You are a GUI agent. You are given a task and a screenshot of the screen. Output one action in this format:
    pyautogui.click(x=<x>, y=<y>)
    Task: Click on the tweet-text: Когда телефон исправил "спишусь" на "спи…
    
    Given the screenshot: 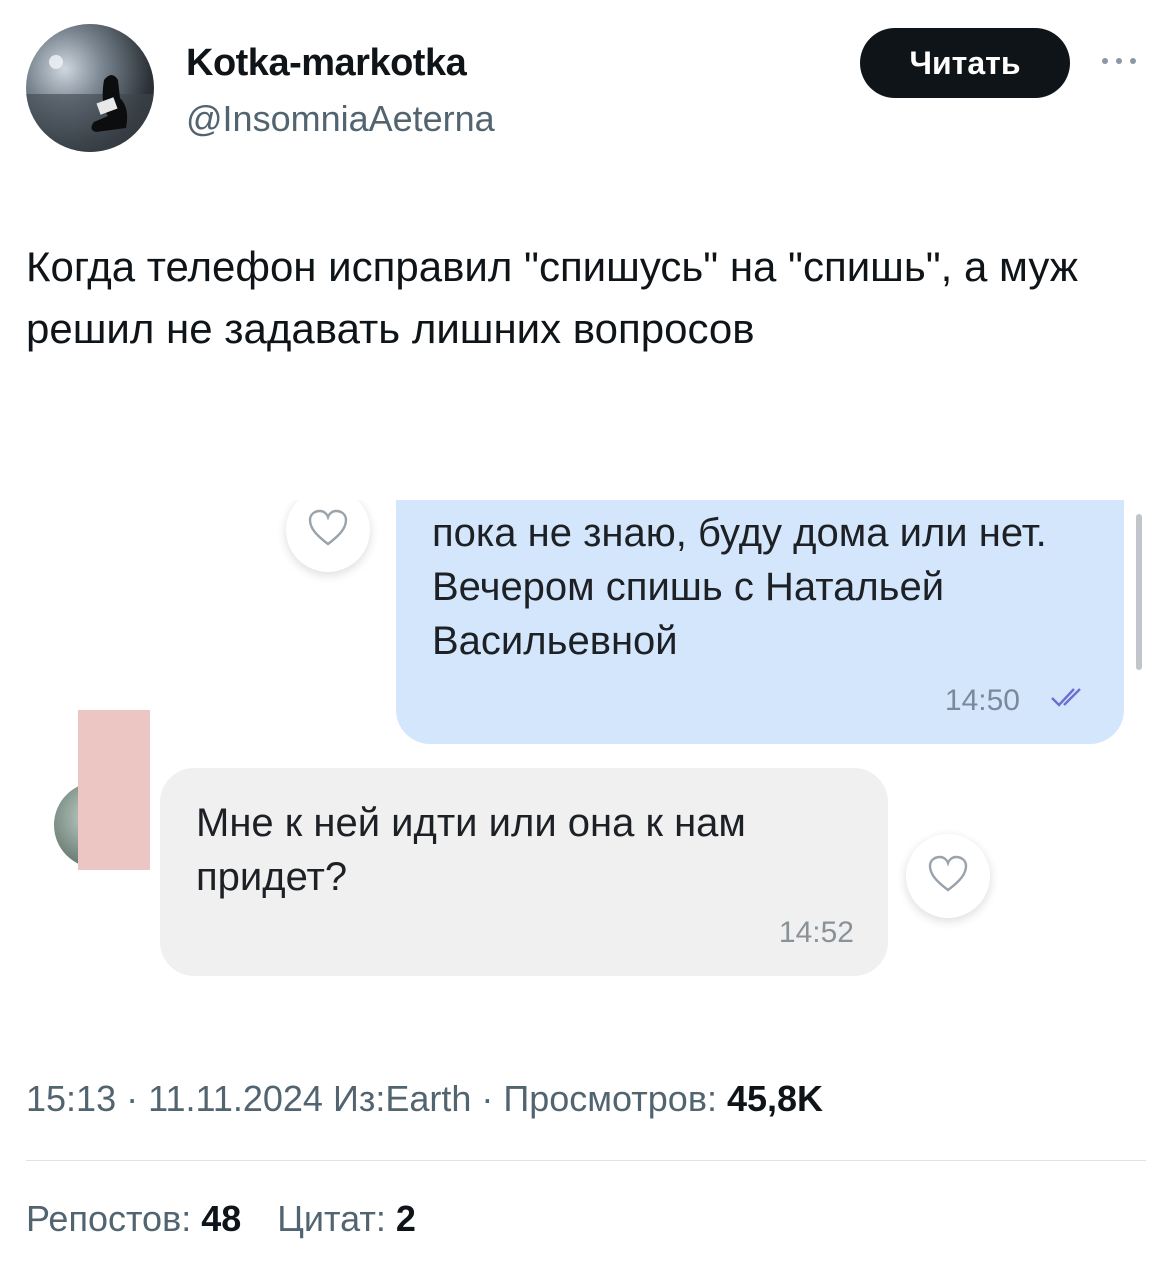 What is the action you would take?
    pyautogui.click(x=552, y=297)
    